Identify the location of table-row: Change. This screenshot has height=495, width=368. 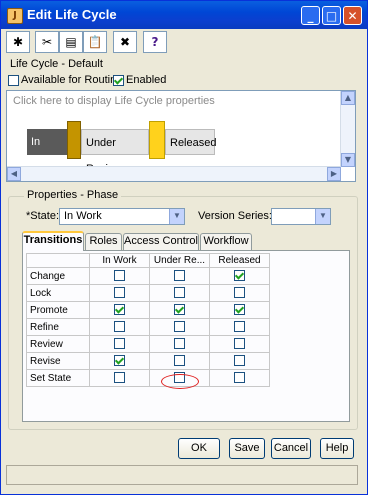
(148, 276).